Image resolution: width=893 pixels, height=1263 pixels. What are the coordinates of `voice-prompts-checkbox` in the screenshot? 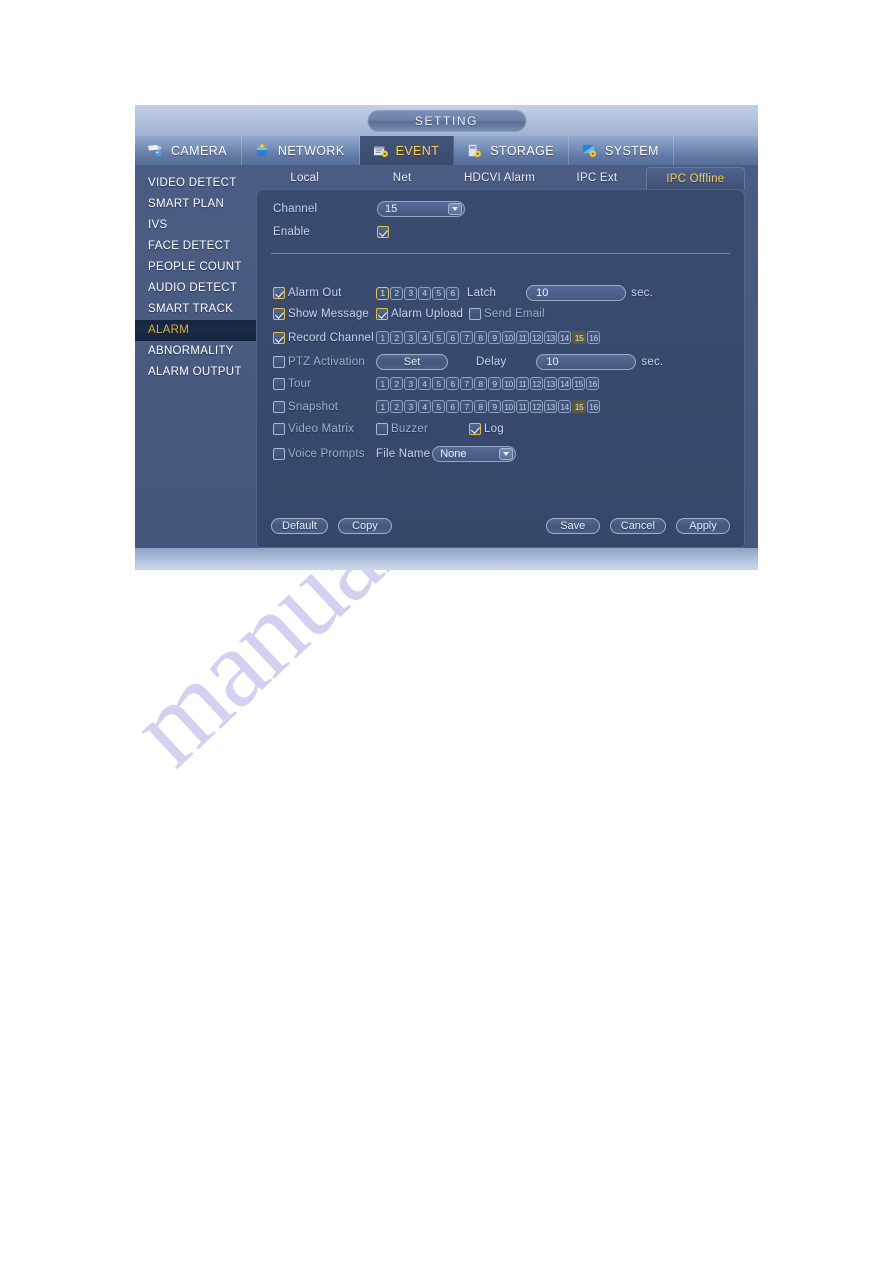 It's located at (279, 454).